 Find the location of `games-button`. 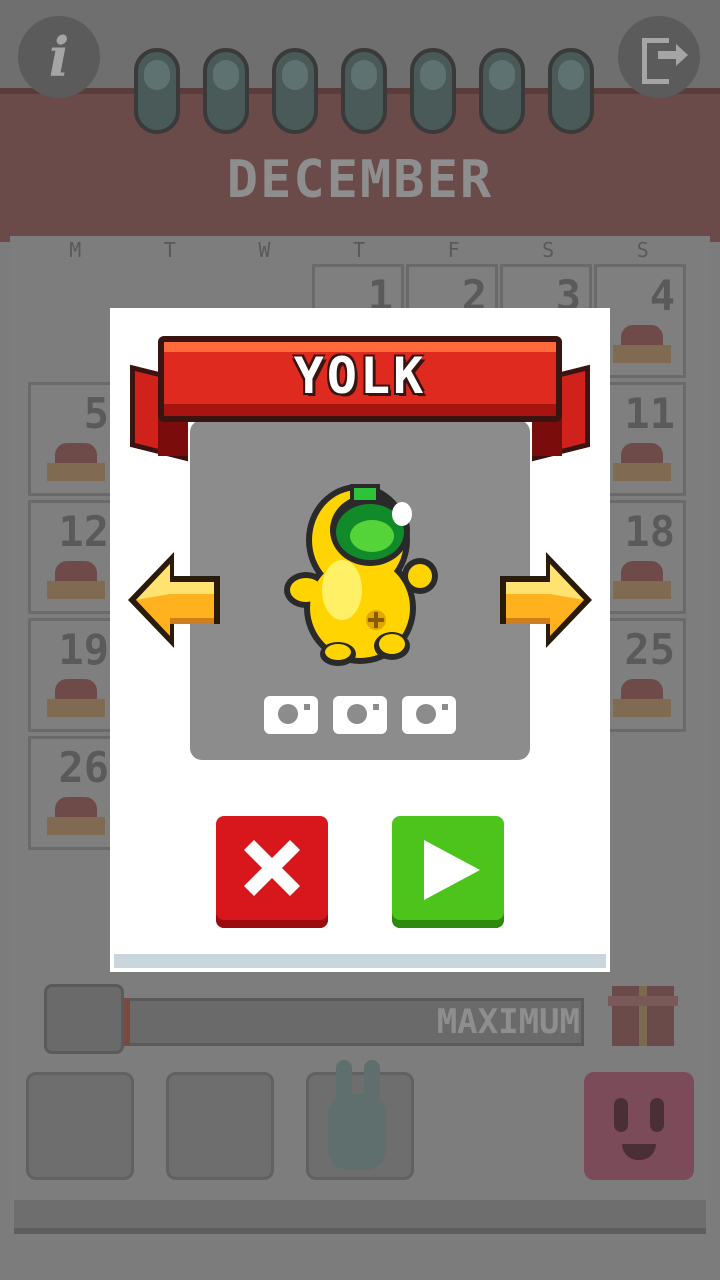

games-button is located at coordinates (220, 1126).